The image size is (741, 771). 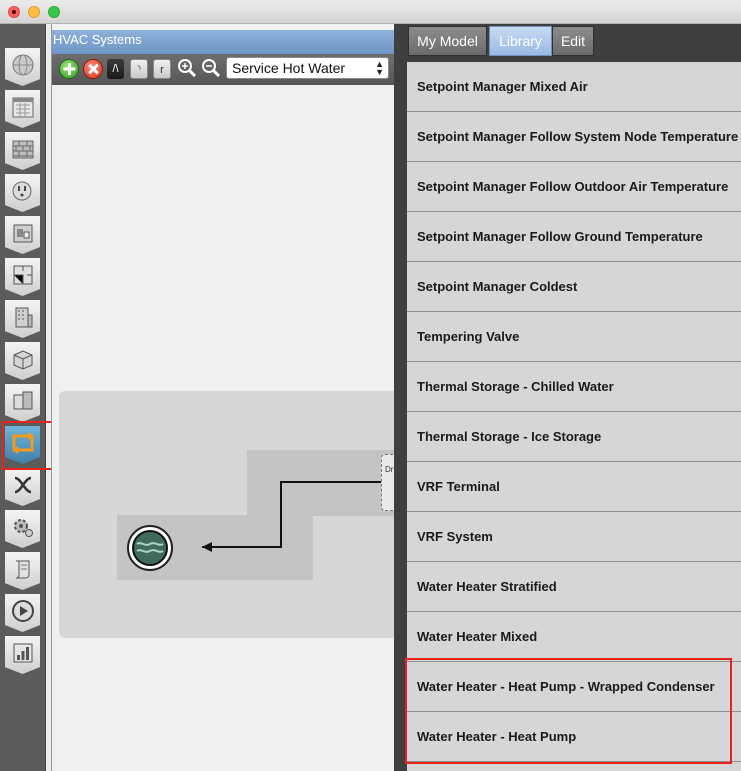 What do you see at coordinates (574, 87) in the screenshot?
I see `list-item: Setpoint Manager Mixed Air` at bounding box center [574, 87].